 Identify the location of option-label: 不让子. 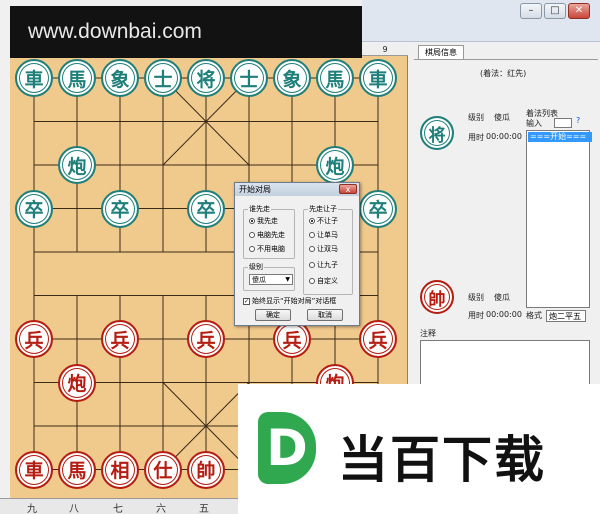
(327, 221).